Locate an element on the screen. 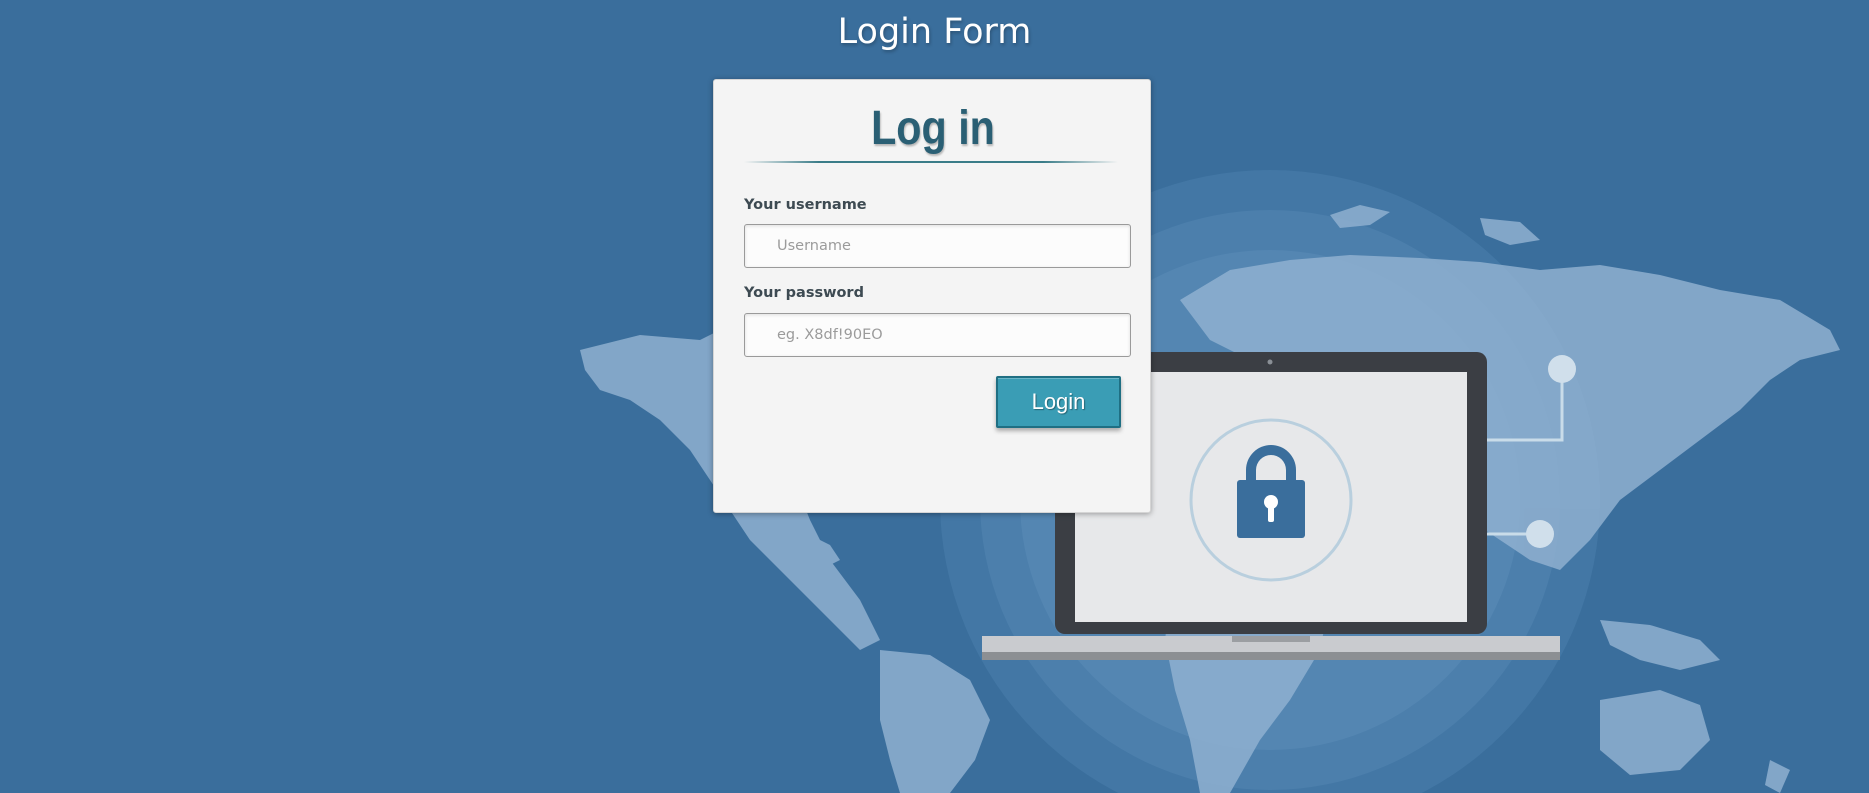 The image size is (1869, 793). login-button: Login is located at coordinates (1058, 402).